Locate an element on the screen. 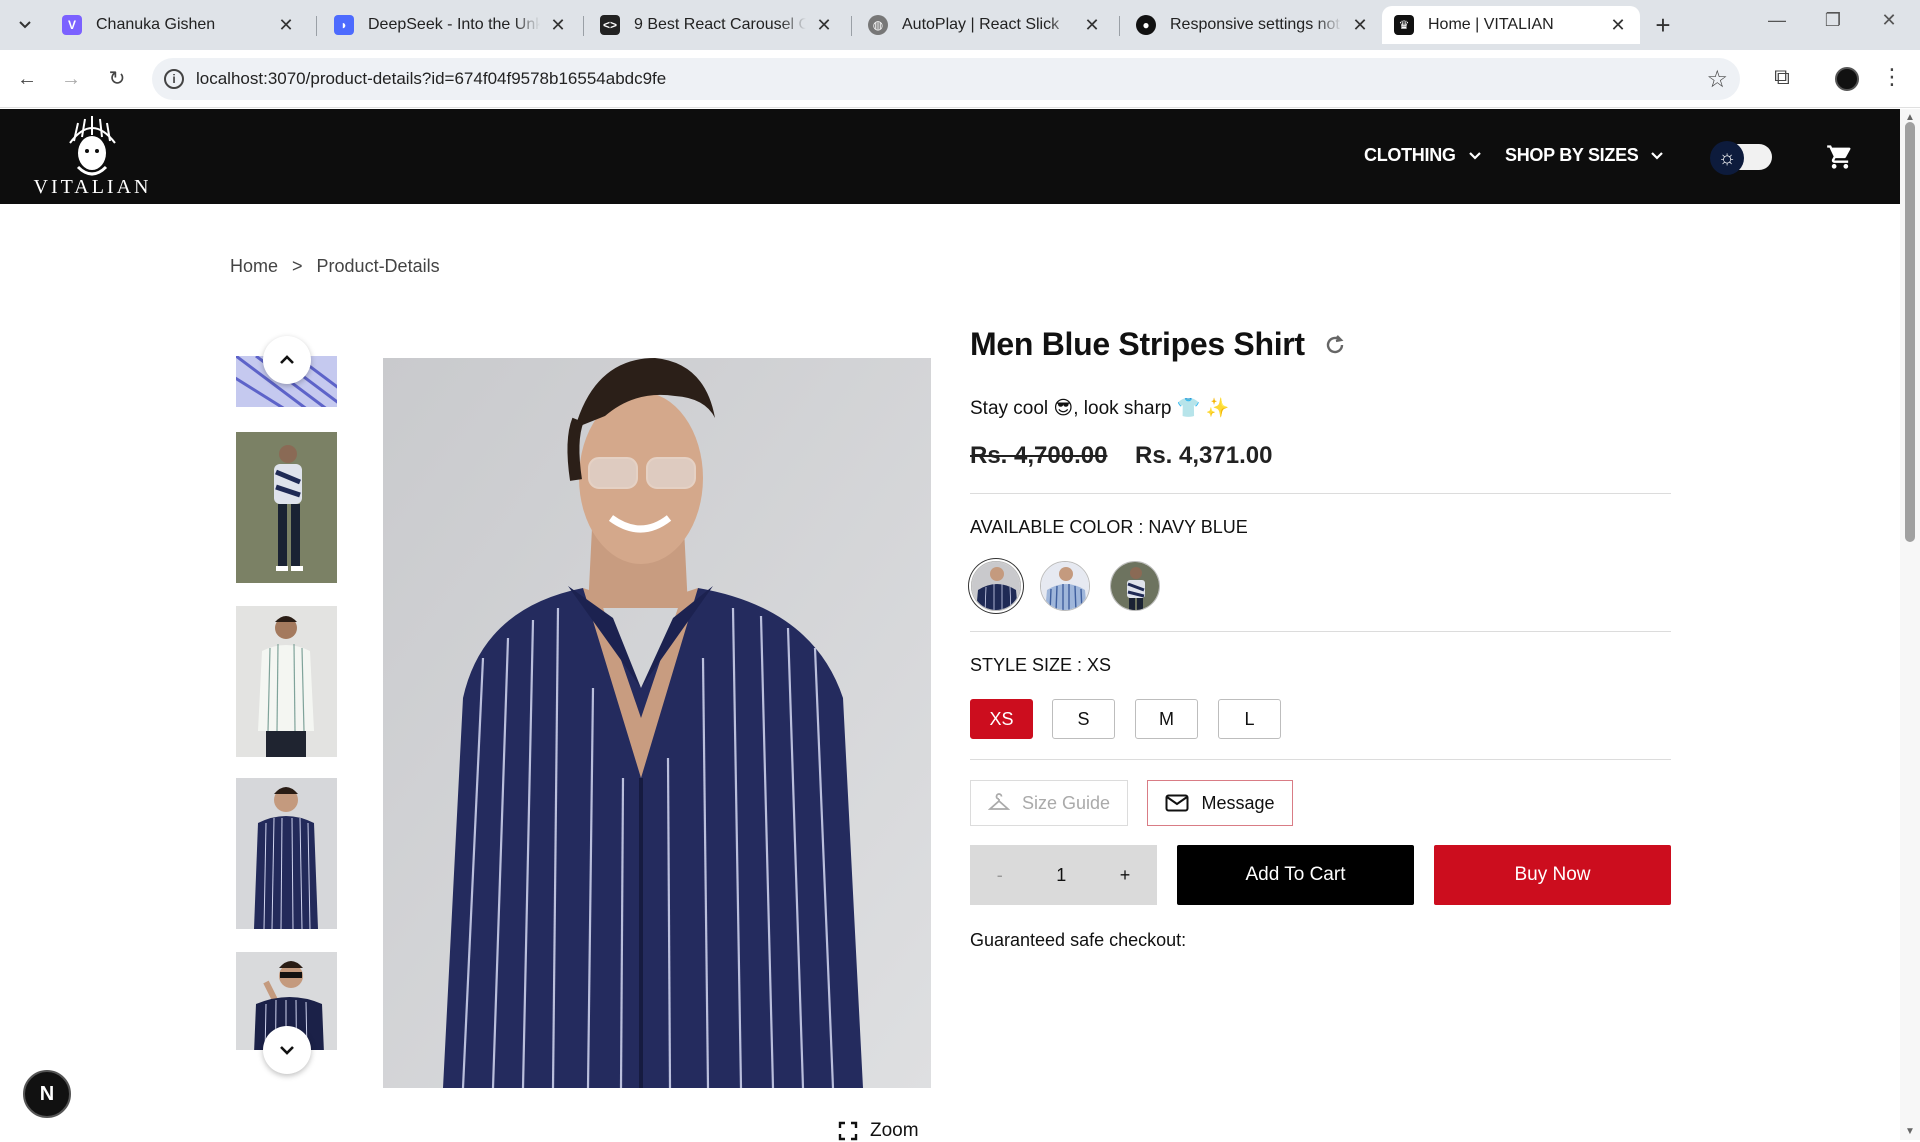  size-guide-label: Size Guide is located at coordinates (1066, 802).